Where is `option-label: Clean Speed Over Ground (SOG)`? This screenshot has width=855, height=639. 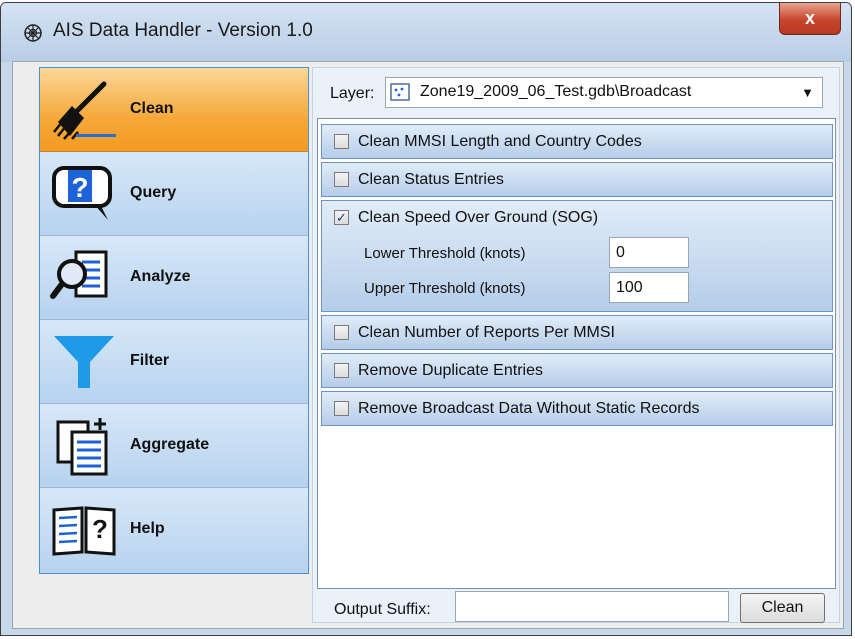
option-label: Clean Speed Over Ground (SOG) is located at coordinates (478, 217).